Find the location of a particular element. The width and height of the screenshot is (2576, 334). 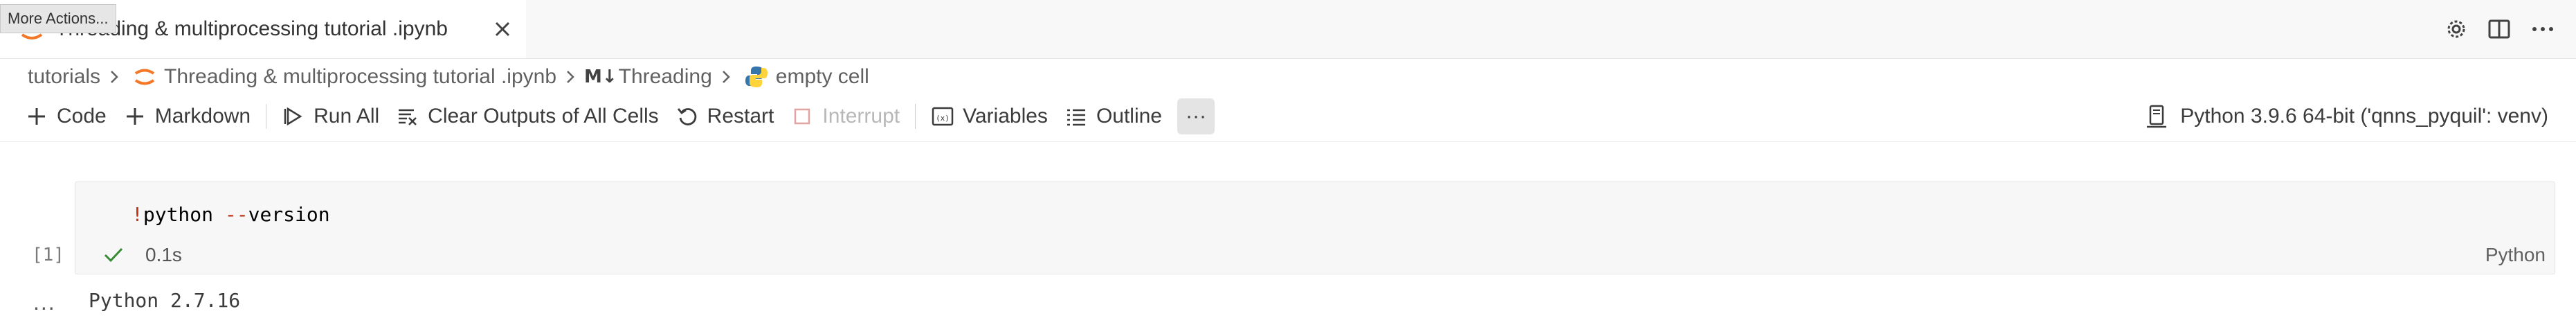

add-code-cell-button: Code is located at coordinates (66, 116).